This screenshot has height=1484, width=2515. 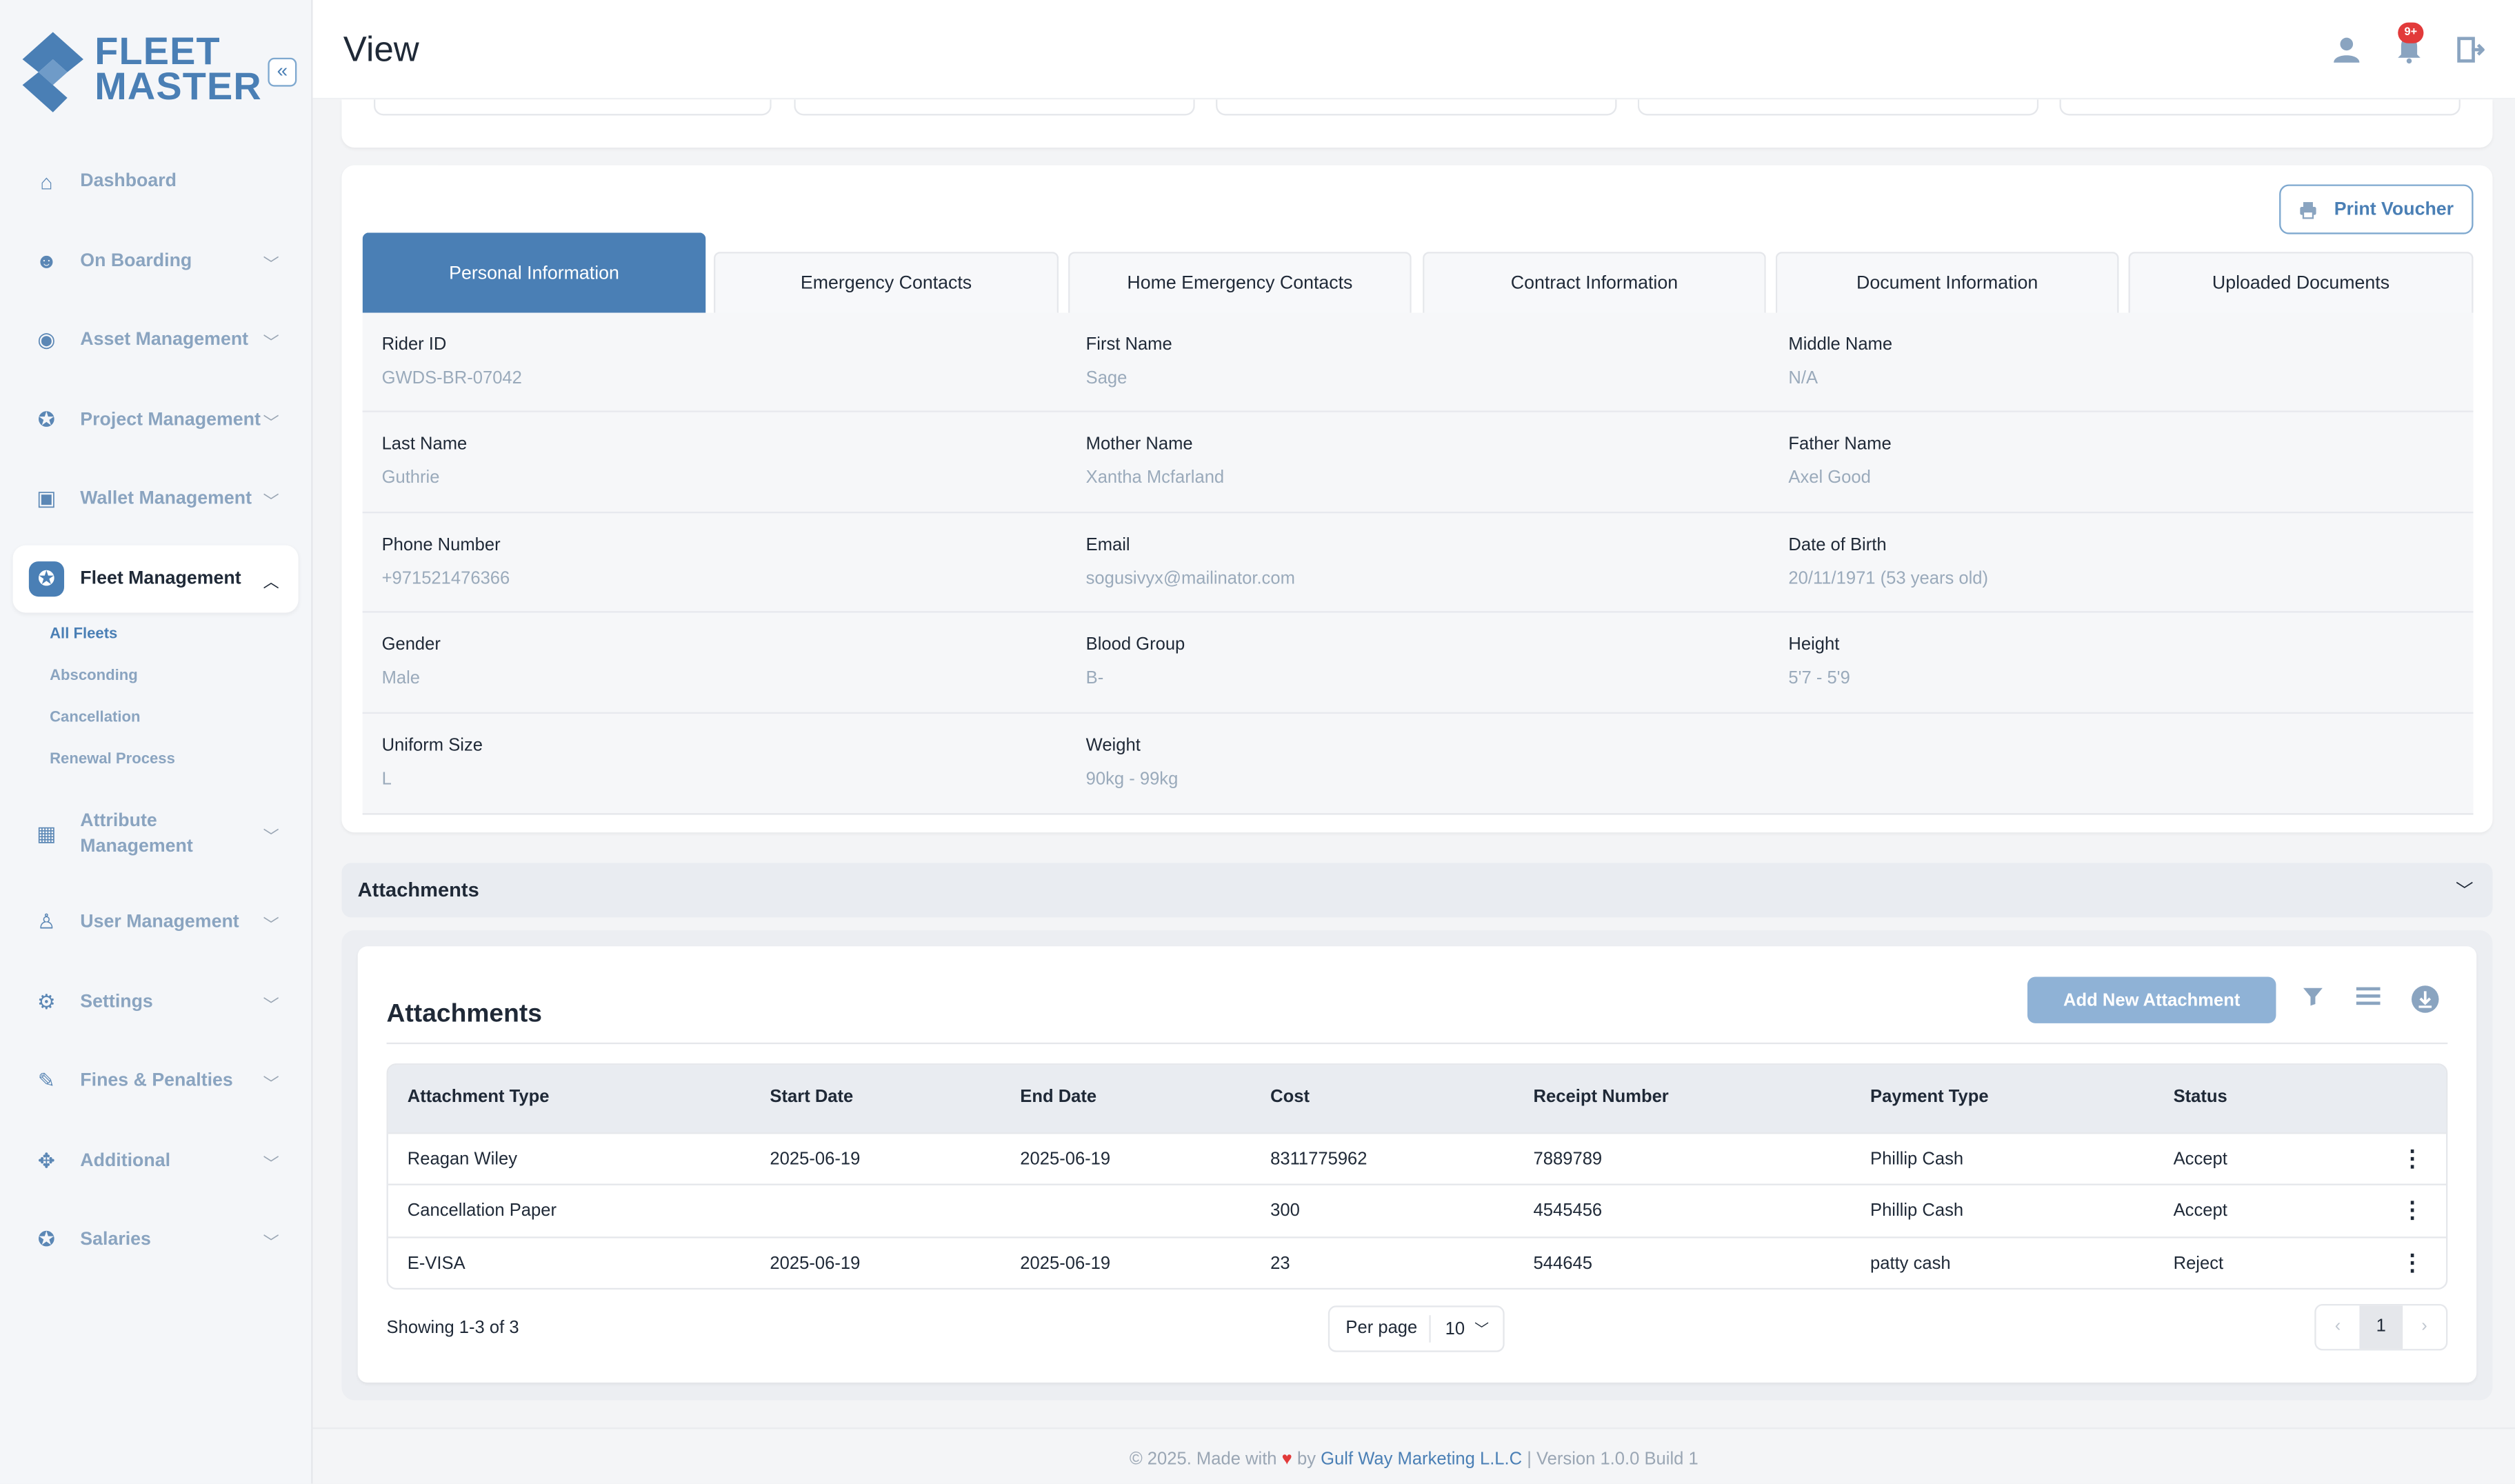 What do you see at coordinates (534, 272) in the screenshot?
I see `tab-personal-information: Personal Information` at bounding box center [534, 272].